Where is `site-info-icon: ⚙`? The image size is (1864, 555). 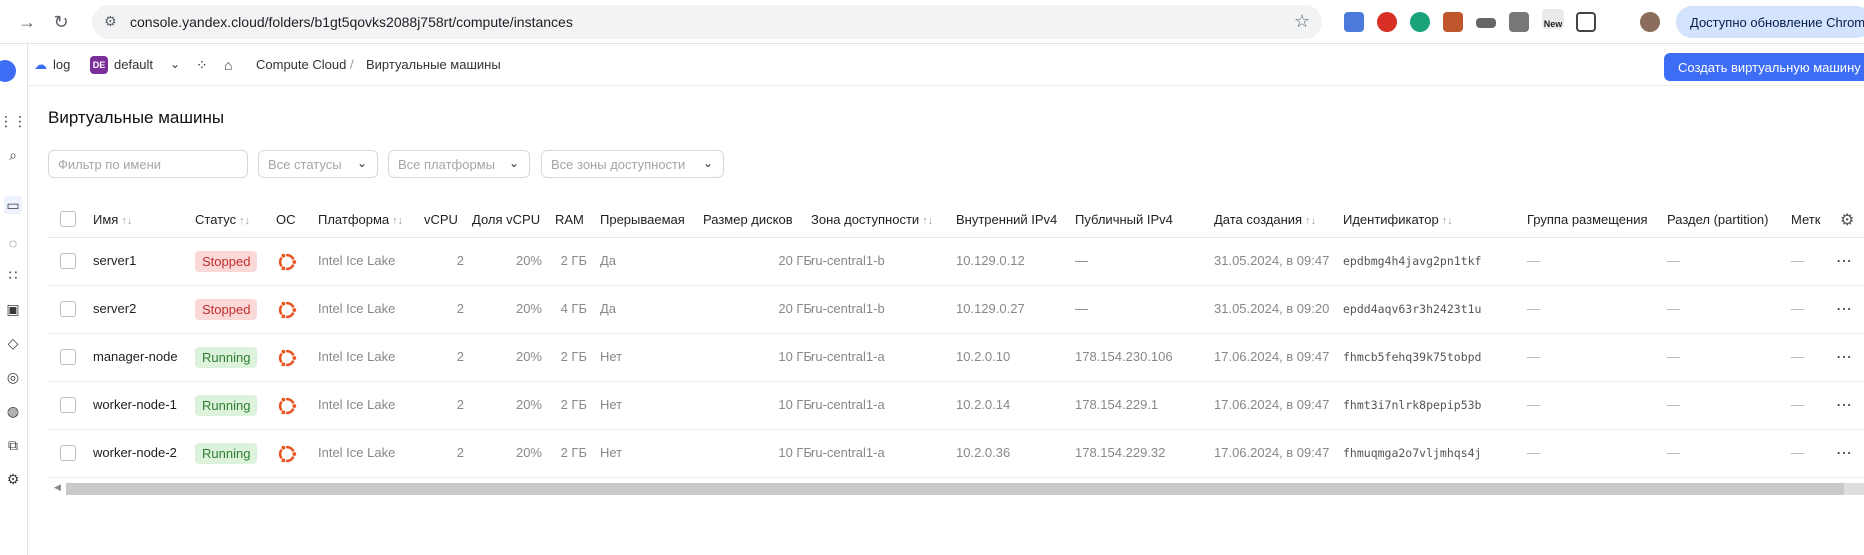
site-info-icon: ⚙ is located at coordinates (113, 22).